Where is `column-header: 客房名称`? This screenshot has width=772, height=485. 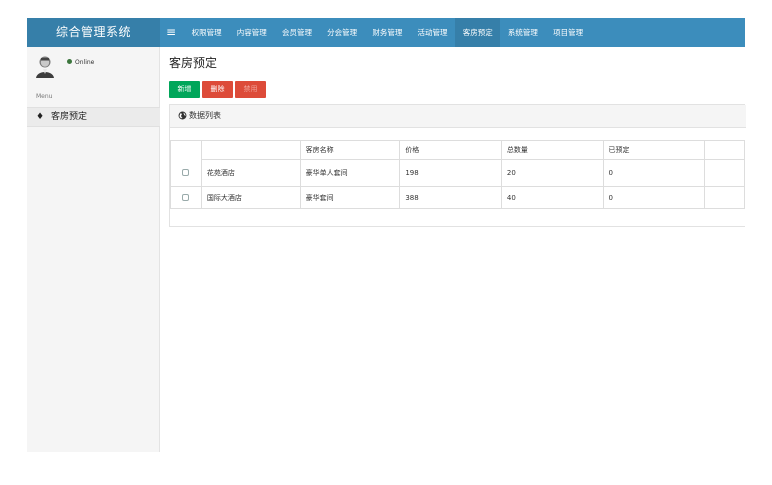
column-header: 客房名称 is located at coordinates (350, 150).